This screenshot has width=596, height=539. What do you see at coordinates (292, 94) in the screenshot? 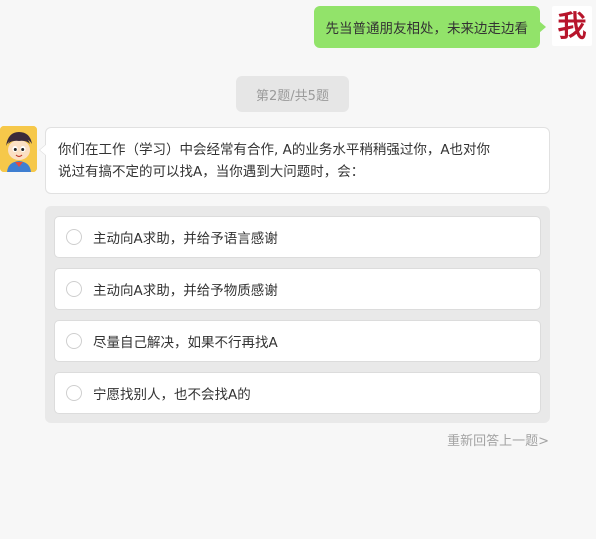
I see `question-progress: 第2题/共5题` at bounding box center [292, 94].